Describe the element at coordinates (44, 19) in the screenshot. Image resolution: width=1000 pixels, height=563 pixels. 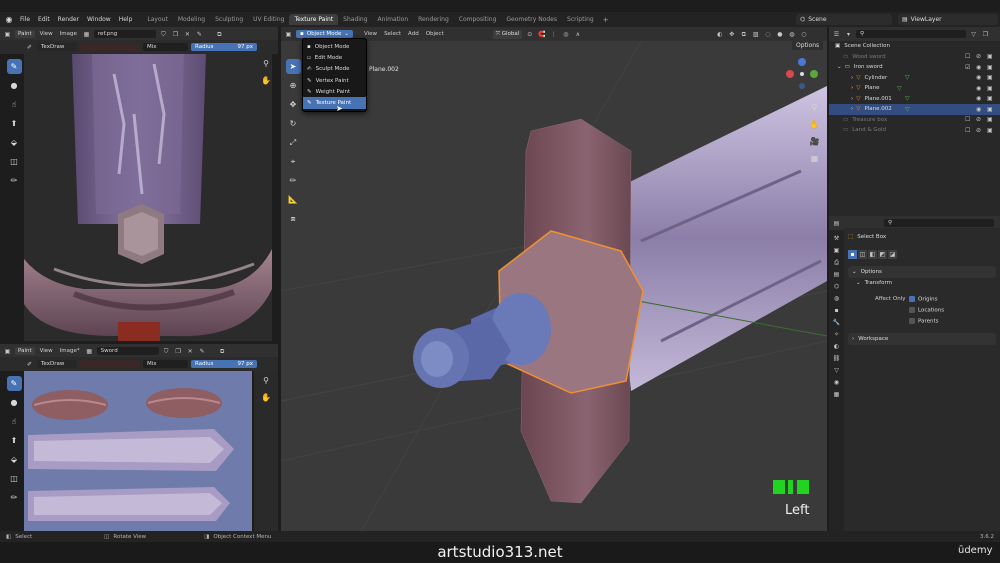
I see `menu-edit: Edit` at that location.